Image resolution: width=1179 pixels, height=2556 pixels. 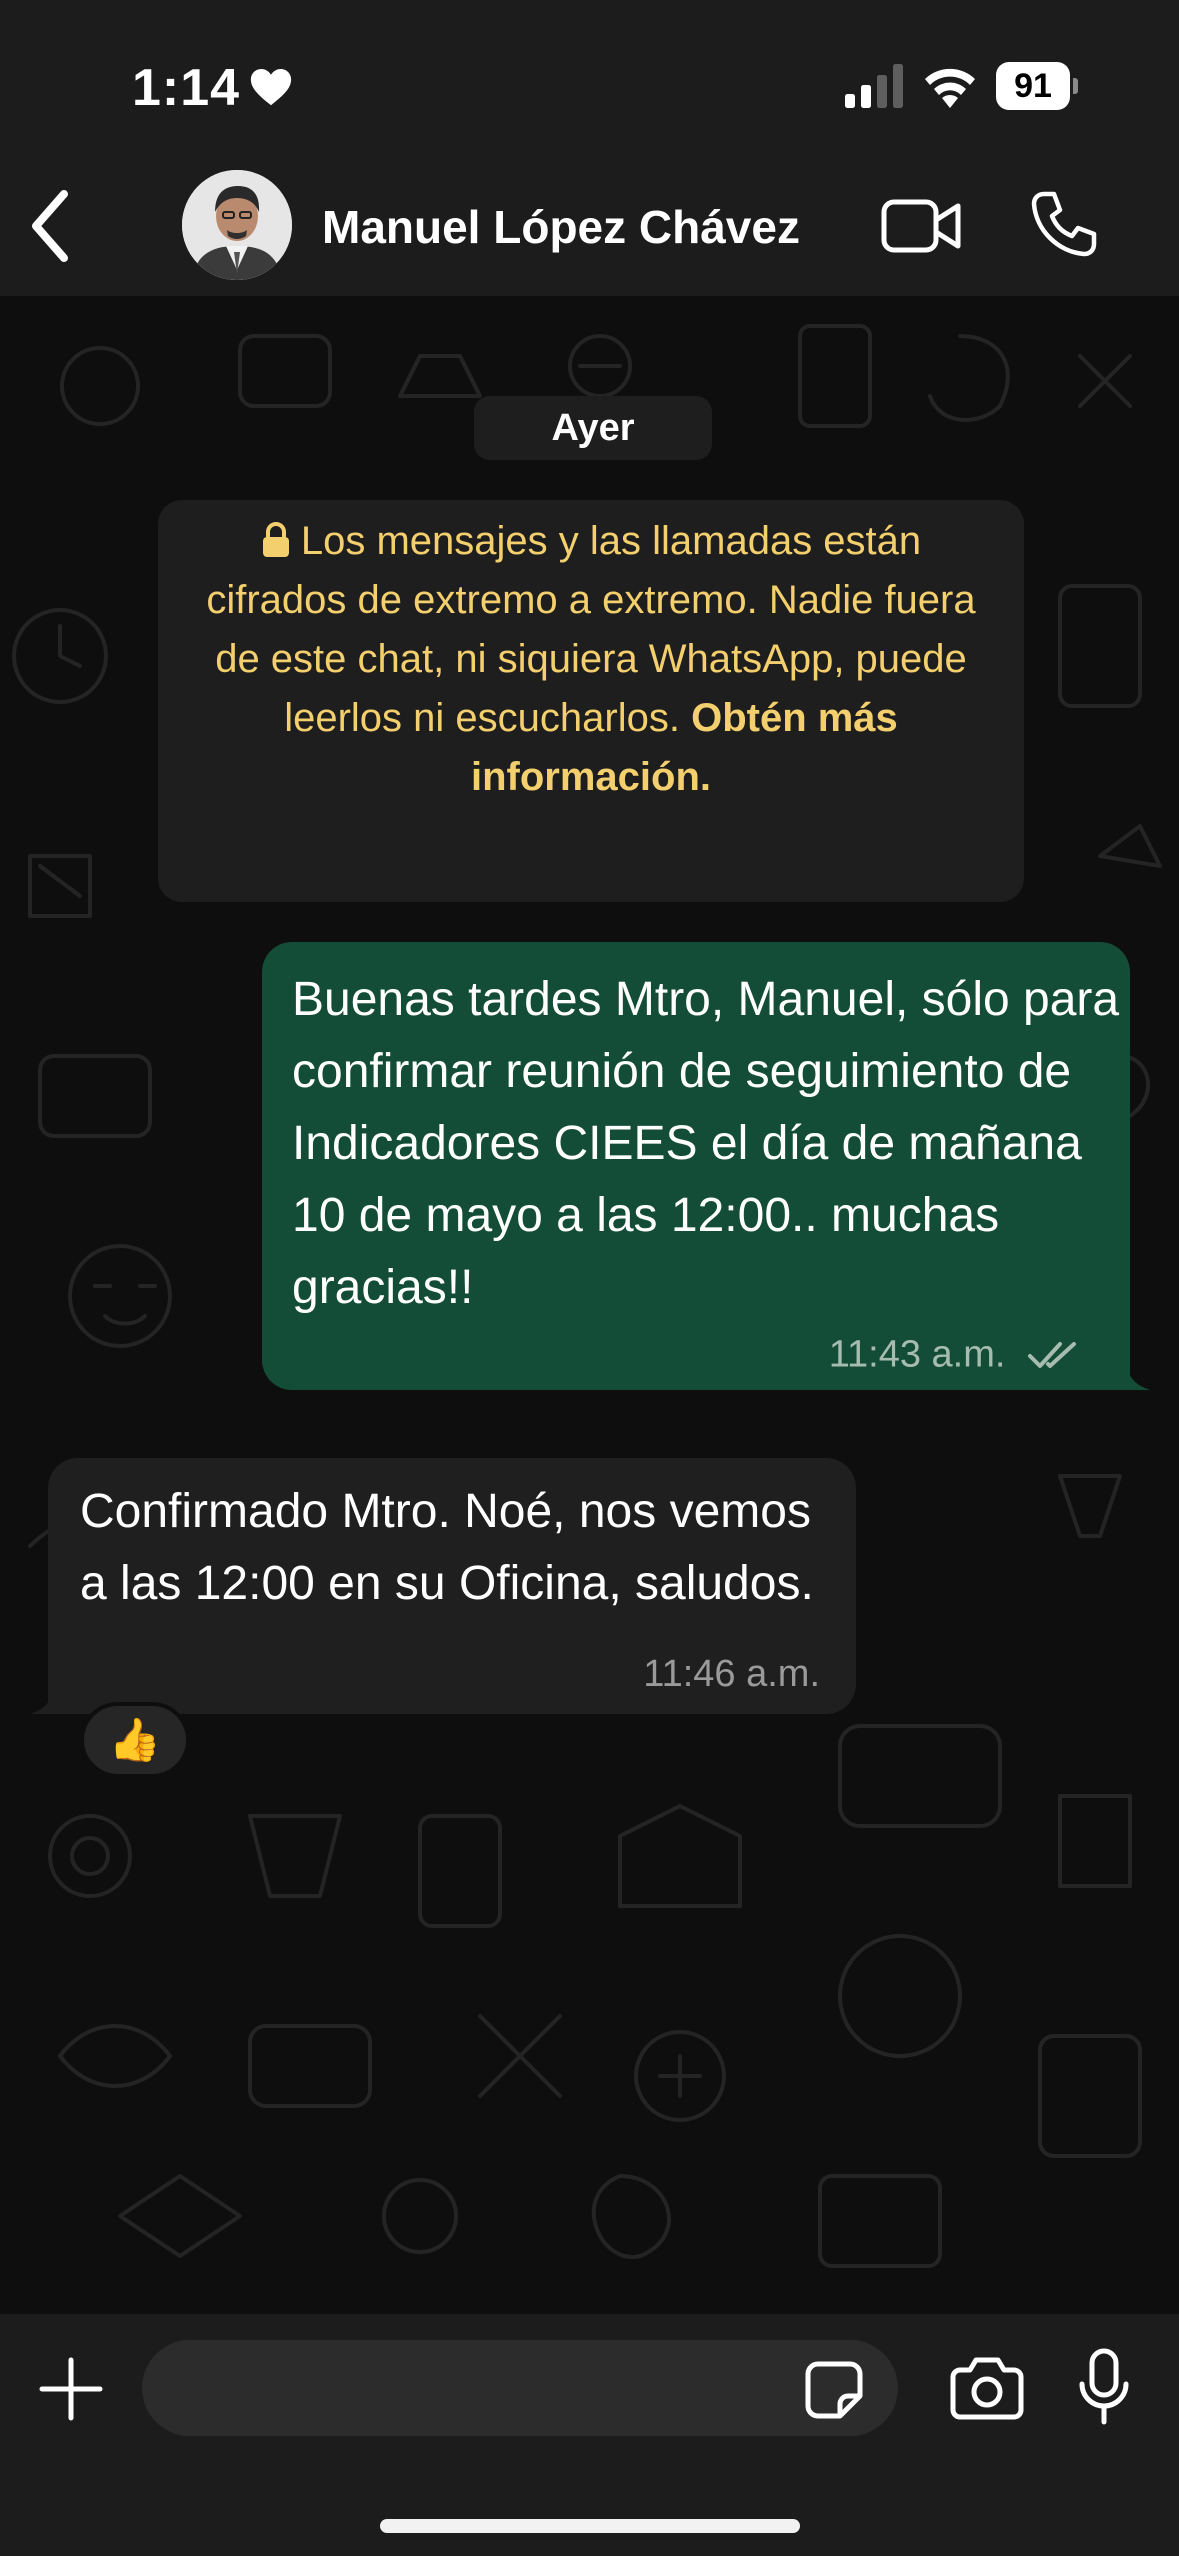 What do you see at coordinates (731, 1674) in the screenshot?
I see `message-time: 11:46 a.m.` at bounding box center [731, 1674].